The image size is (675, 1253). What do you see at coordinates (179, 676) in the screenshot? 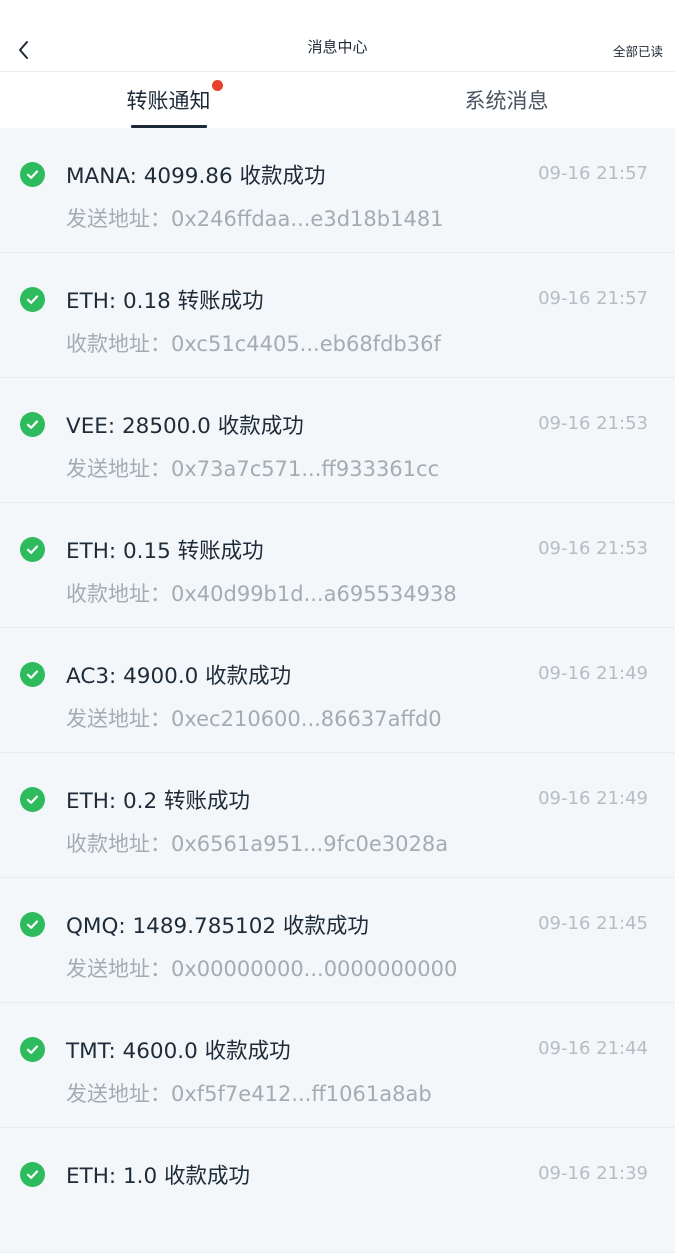
I see `message-title: AC3: 4900.0 收款成功` at bounding box center [179, 676].